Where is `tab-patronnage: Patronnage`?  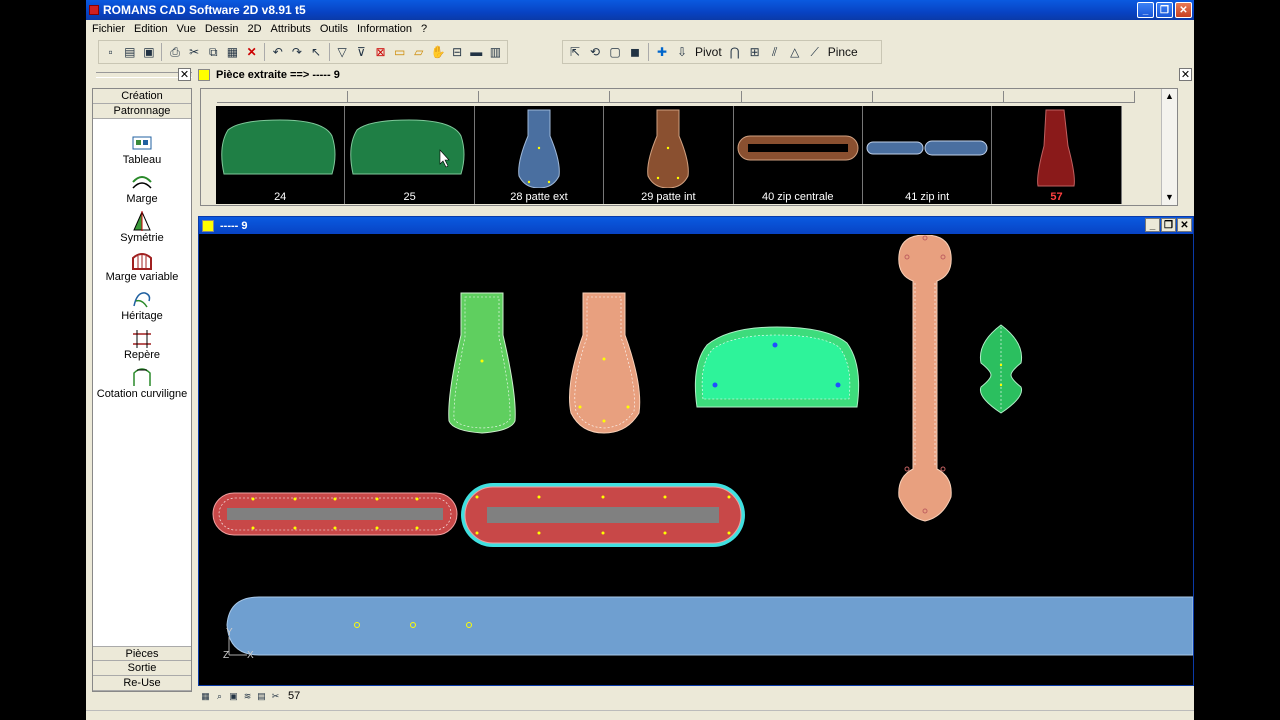 tab-patronnage: Patronnage is located at coordinates (142, 111).